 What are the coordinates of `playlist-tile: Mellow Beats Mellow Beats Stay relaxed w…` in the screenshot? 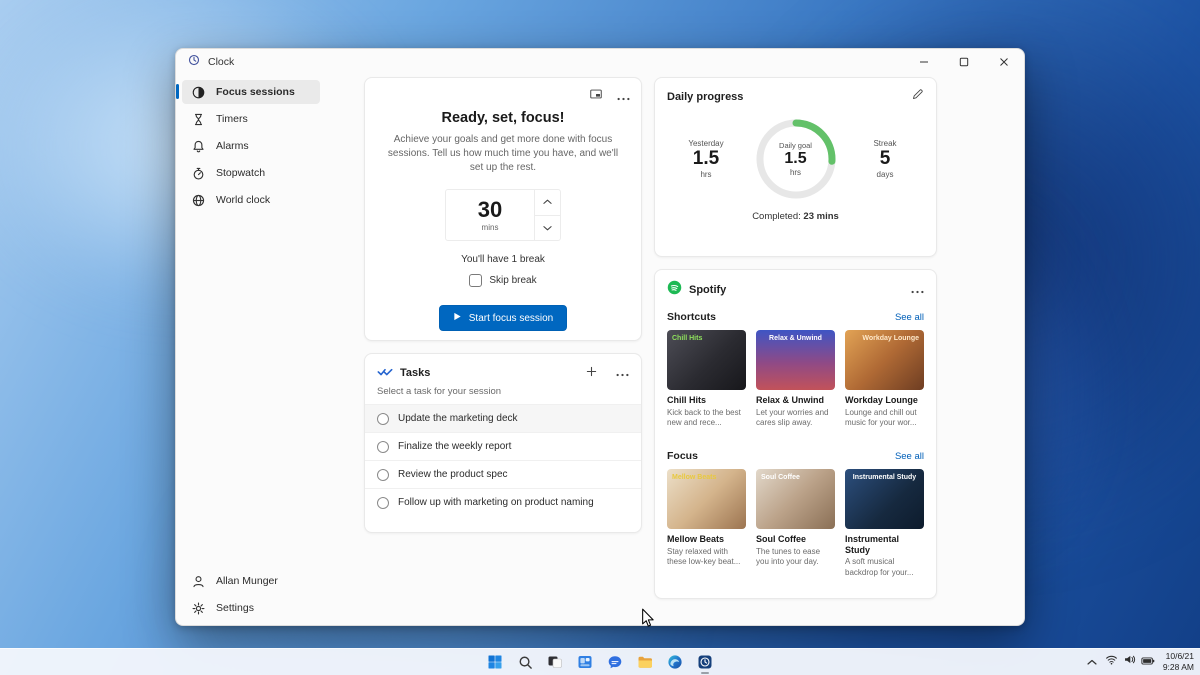 It's located at (706, 528).